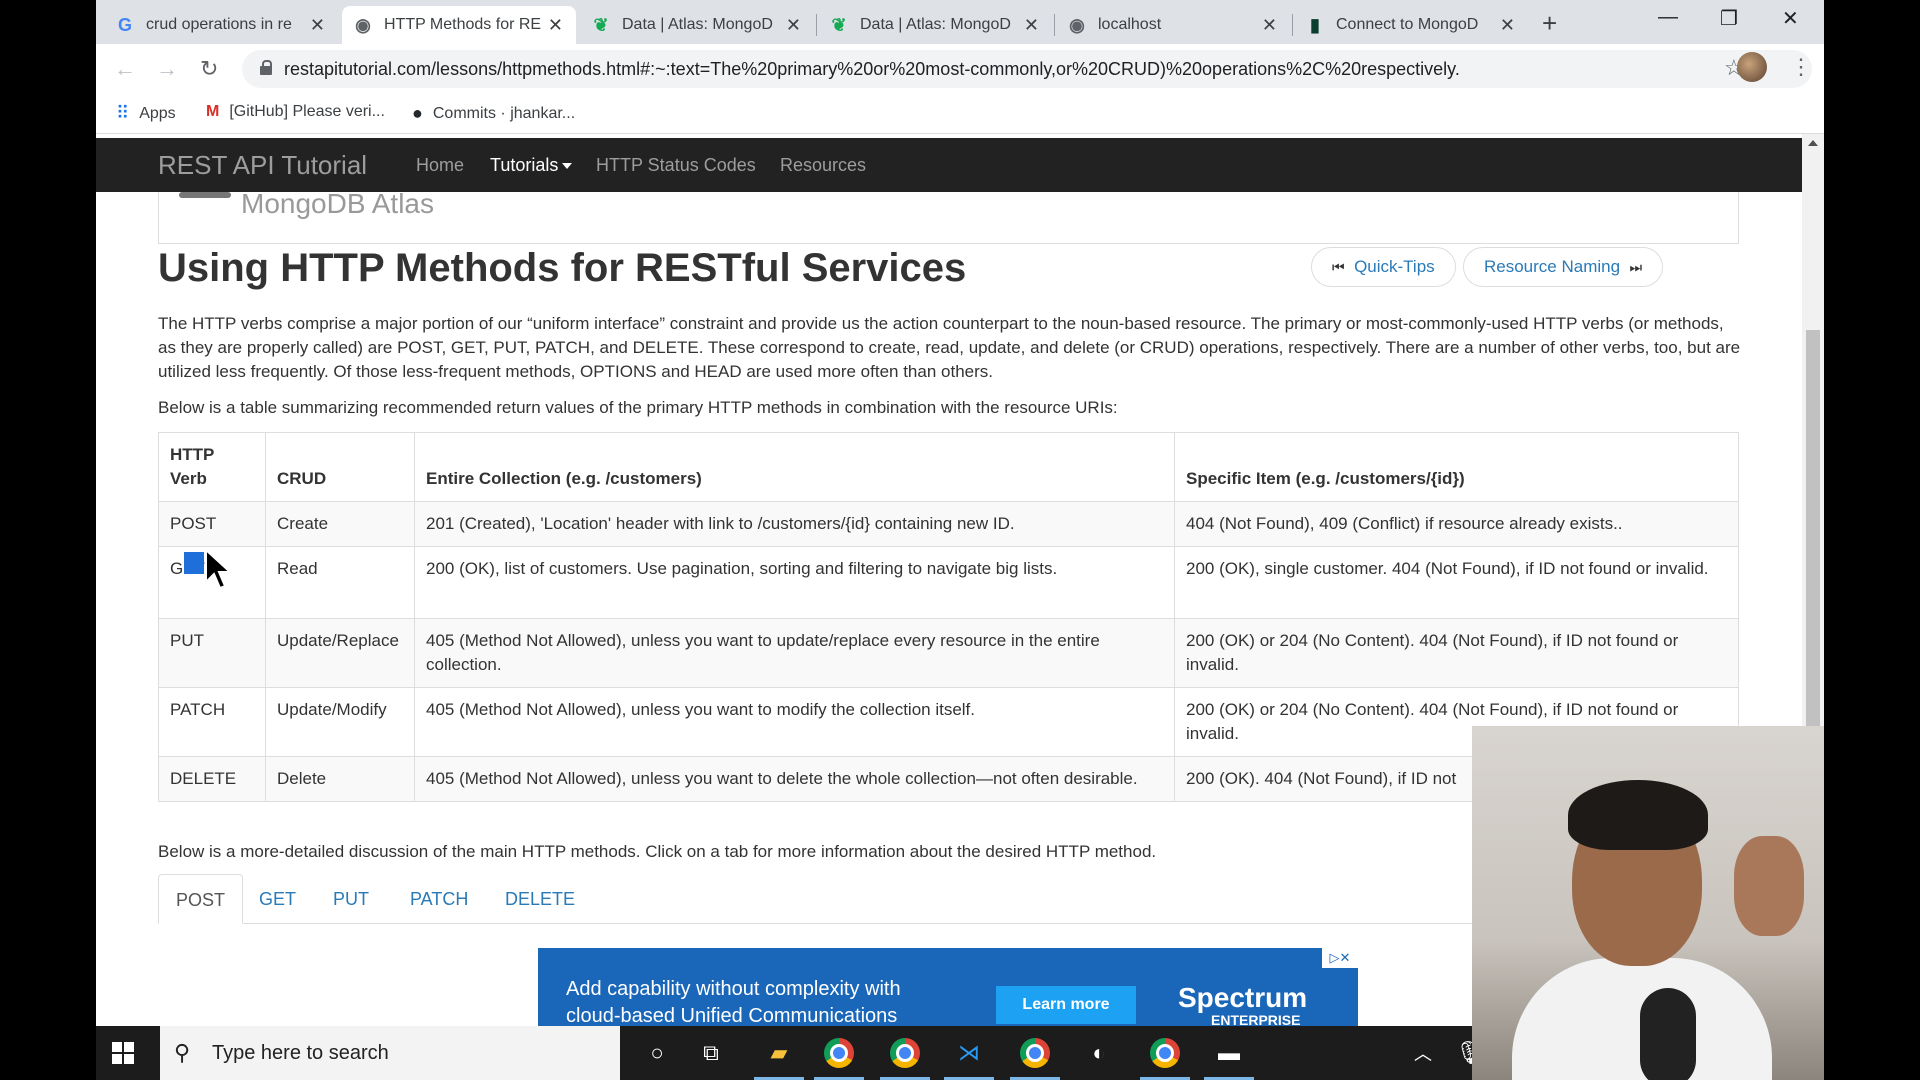  Describe the element at coordinates (1813, 143) in the screenshot. I see `scroll-up-icon` at that location.